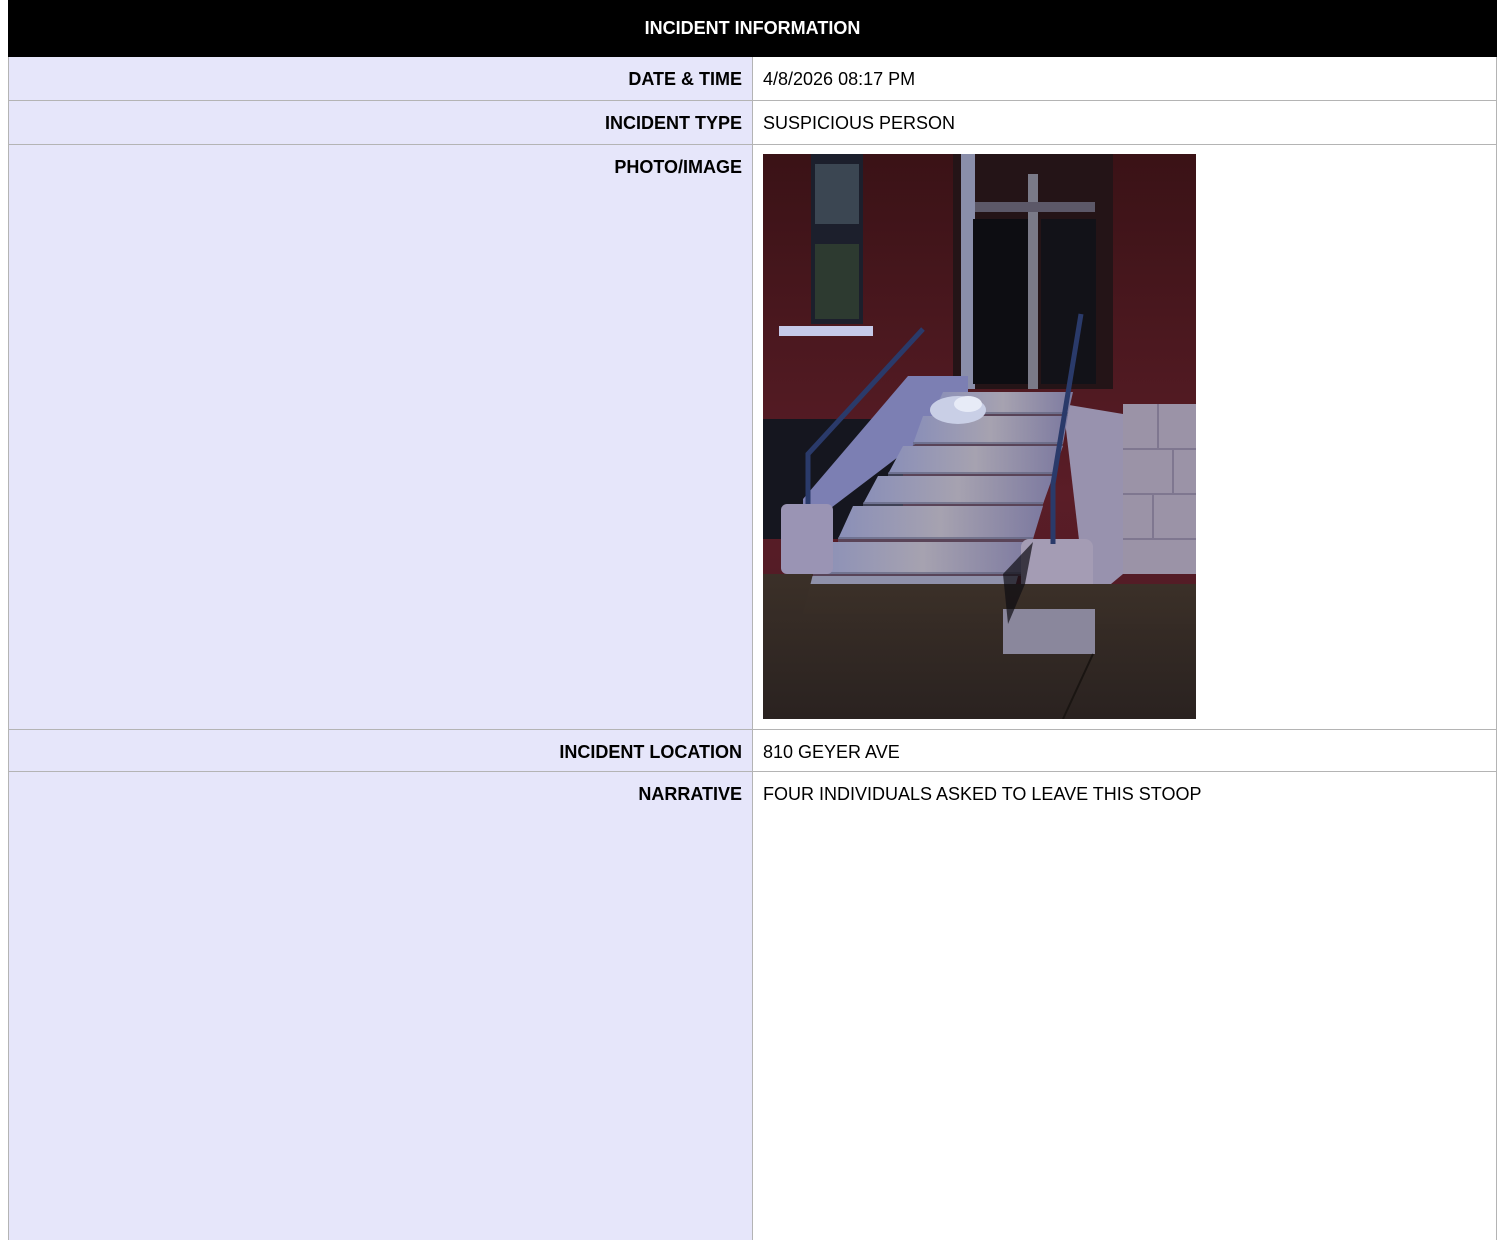  I want to click on incident-type-value: SUSPICIOUS PERSON, so click(1125, 123).